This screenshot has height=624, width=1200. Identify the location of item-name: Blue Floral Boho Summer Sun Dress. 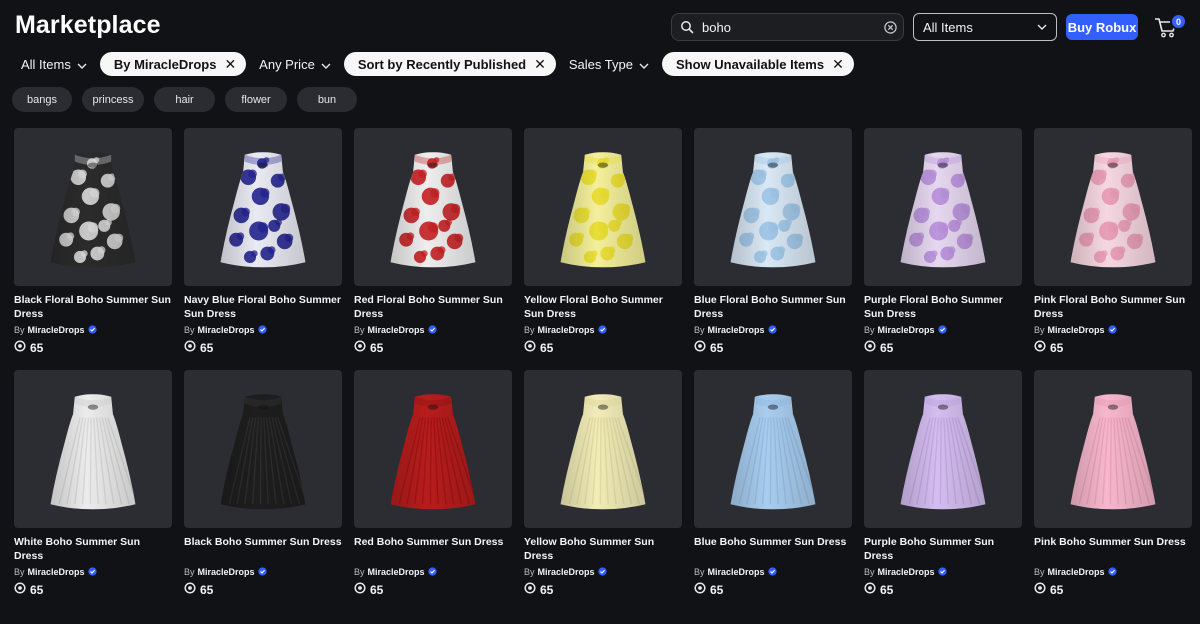
(773, 307).